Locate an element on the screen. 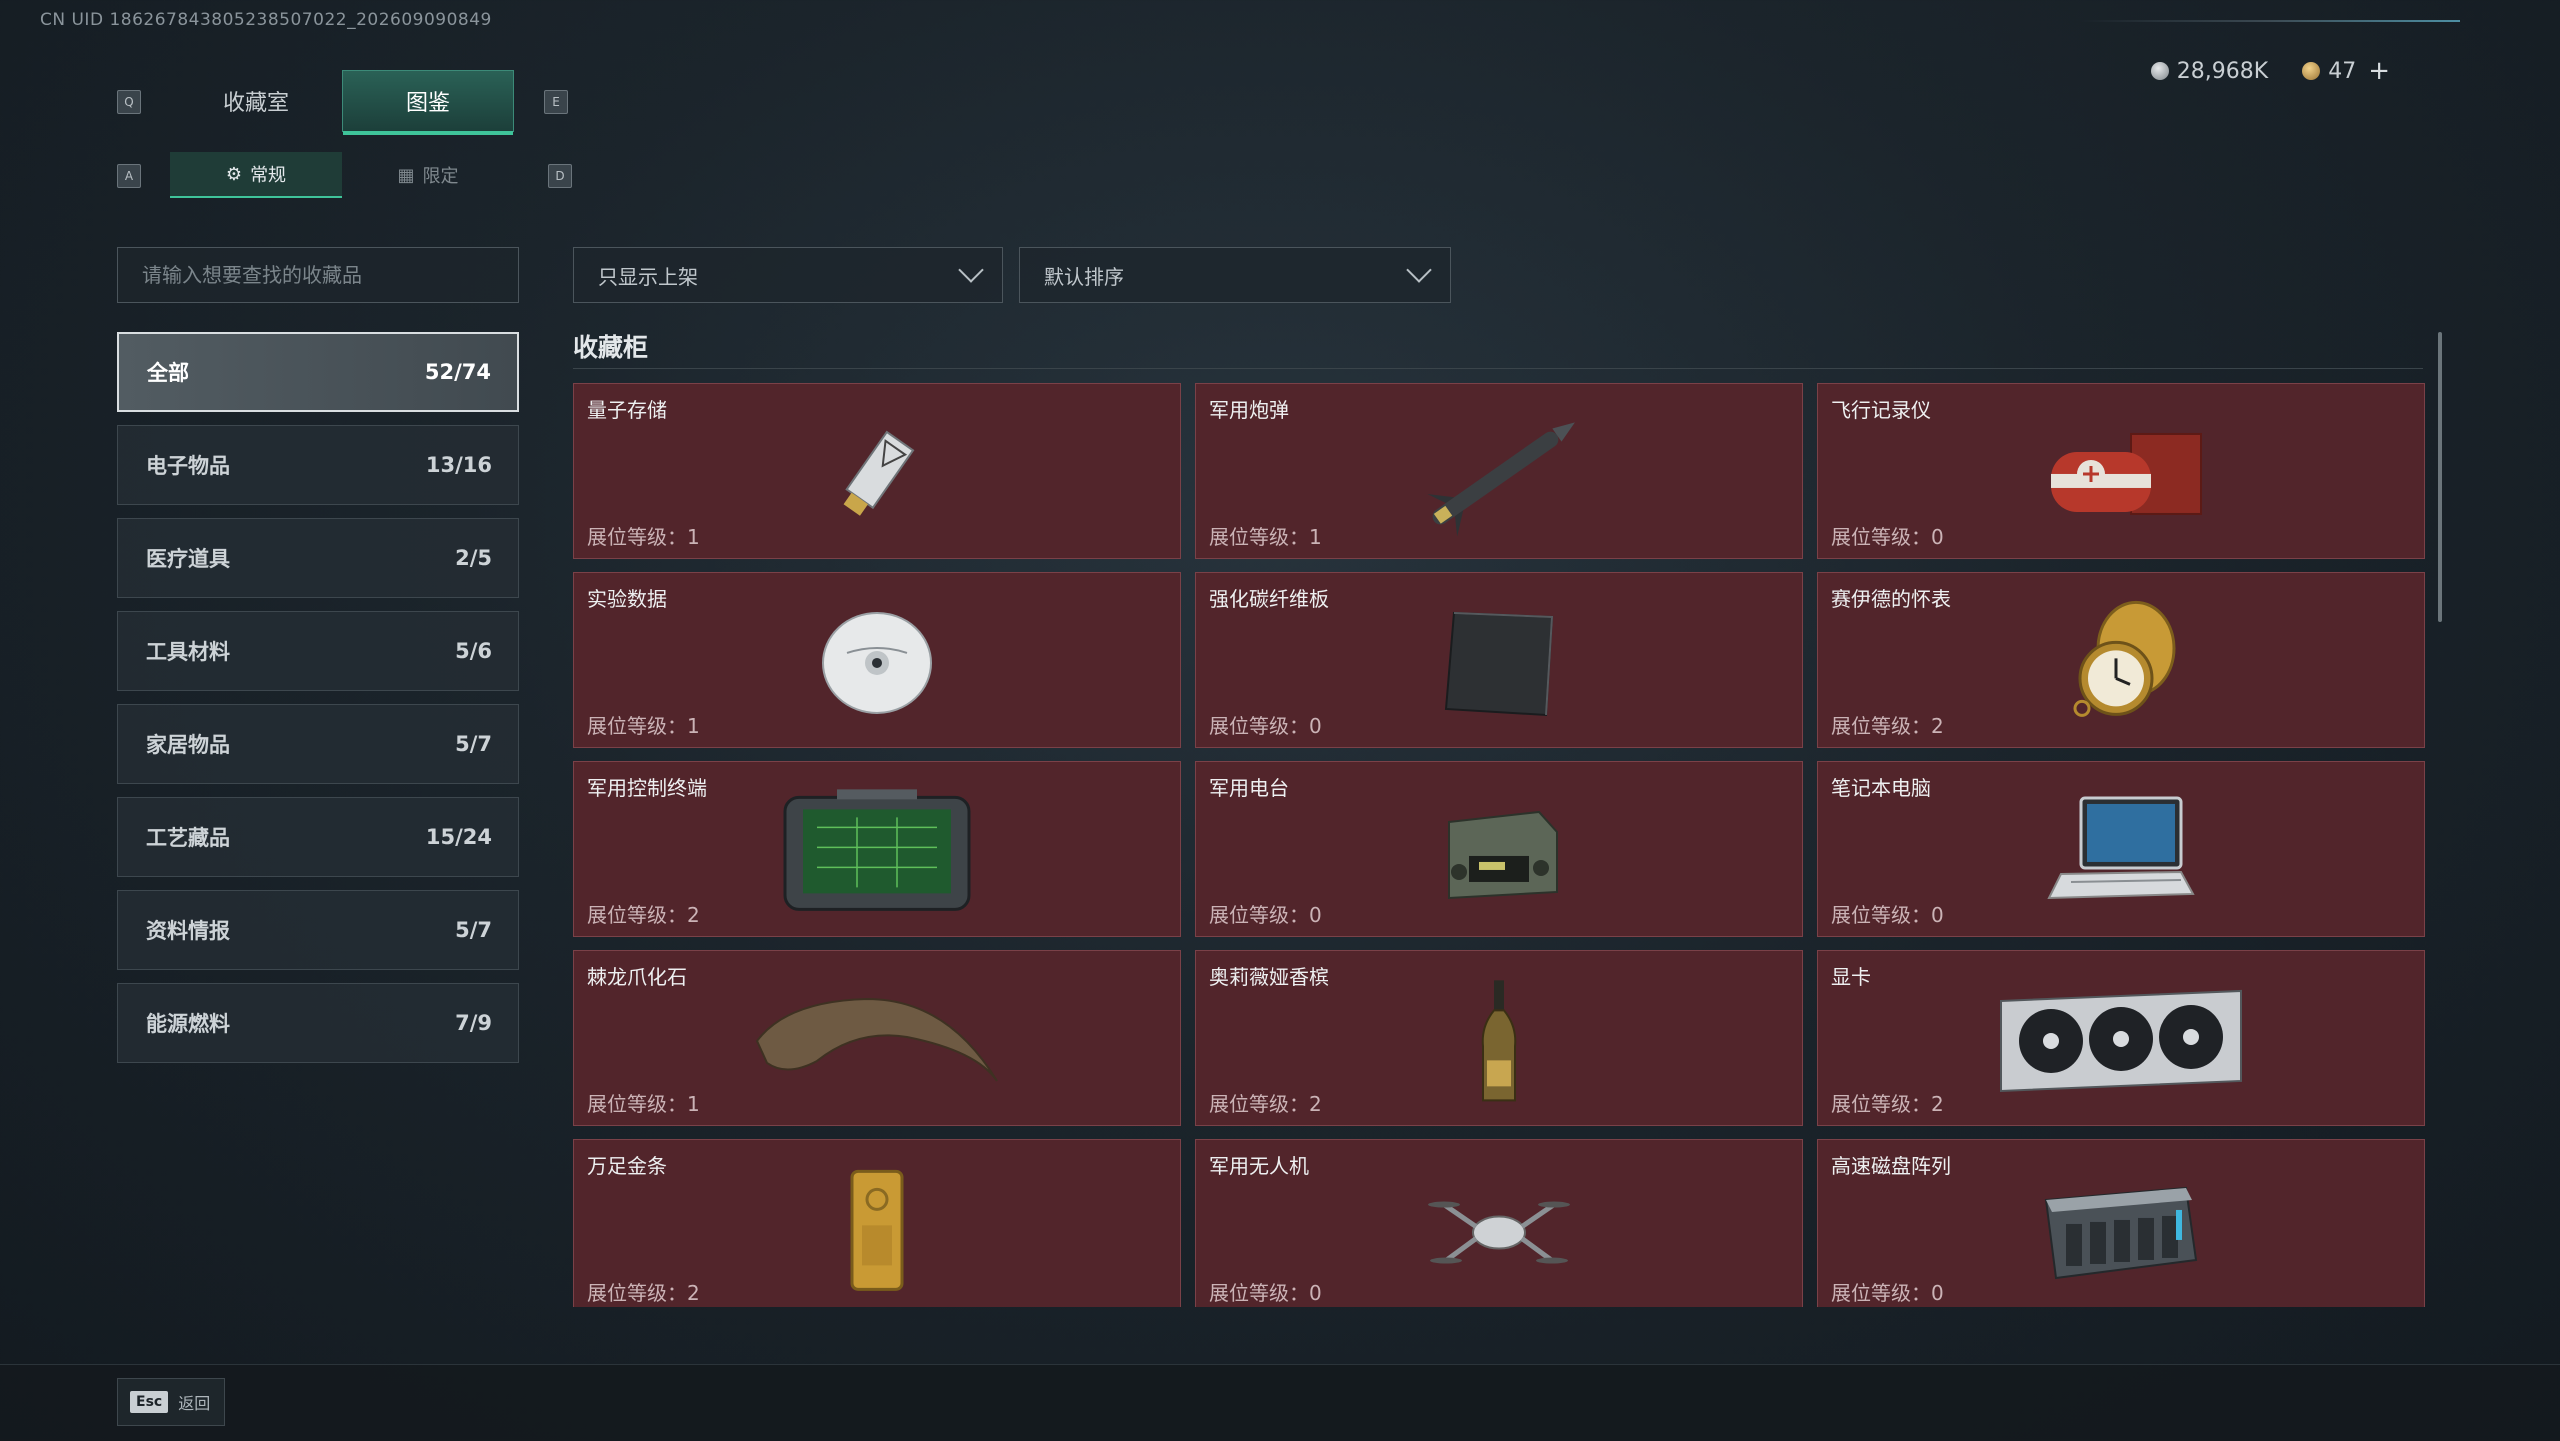 The image size is (2560, 1441). item-card: 军用无人机 展位等级：0 is located at coordinates (1499, 1223).